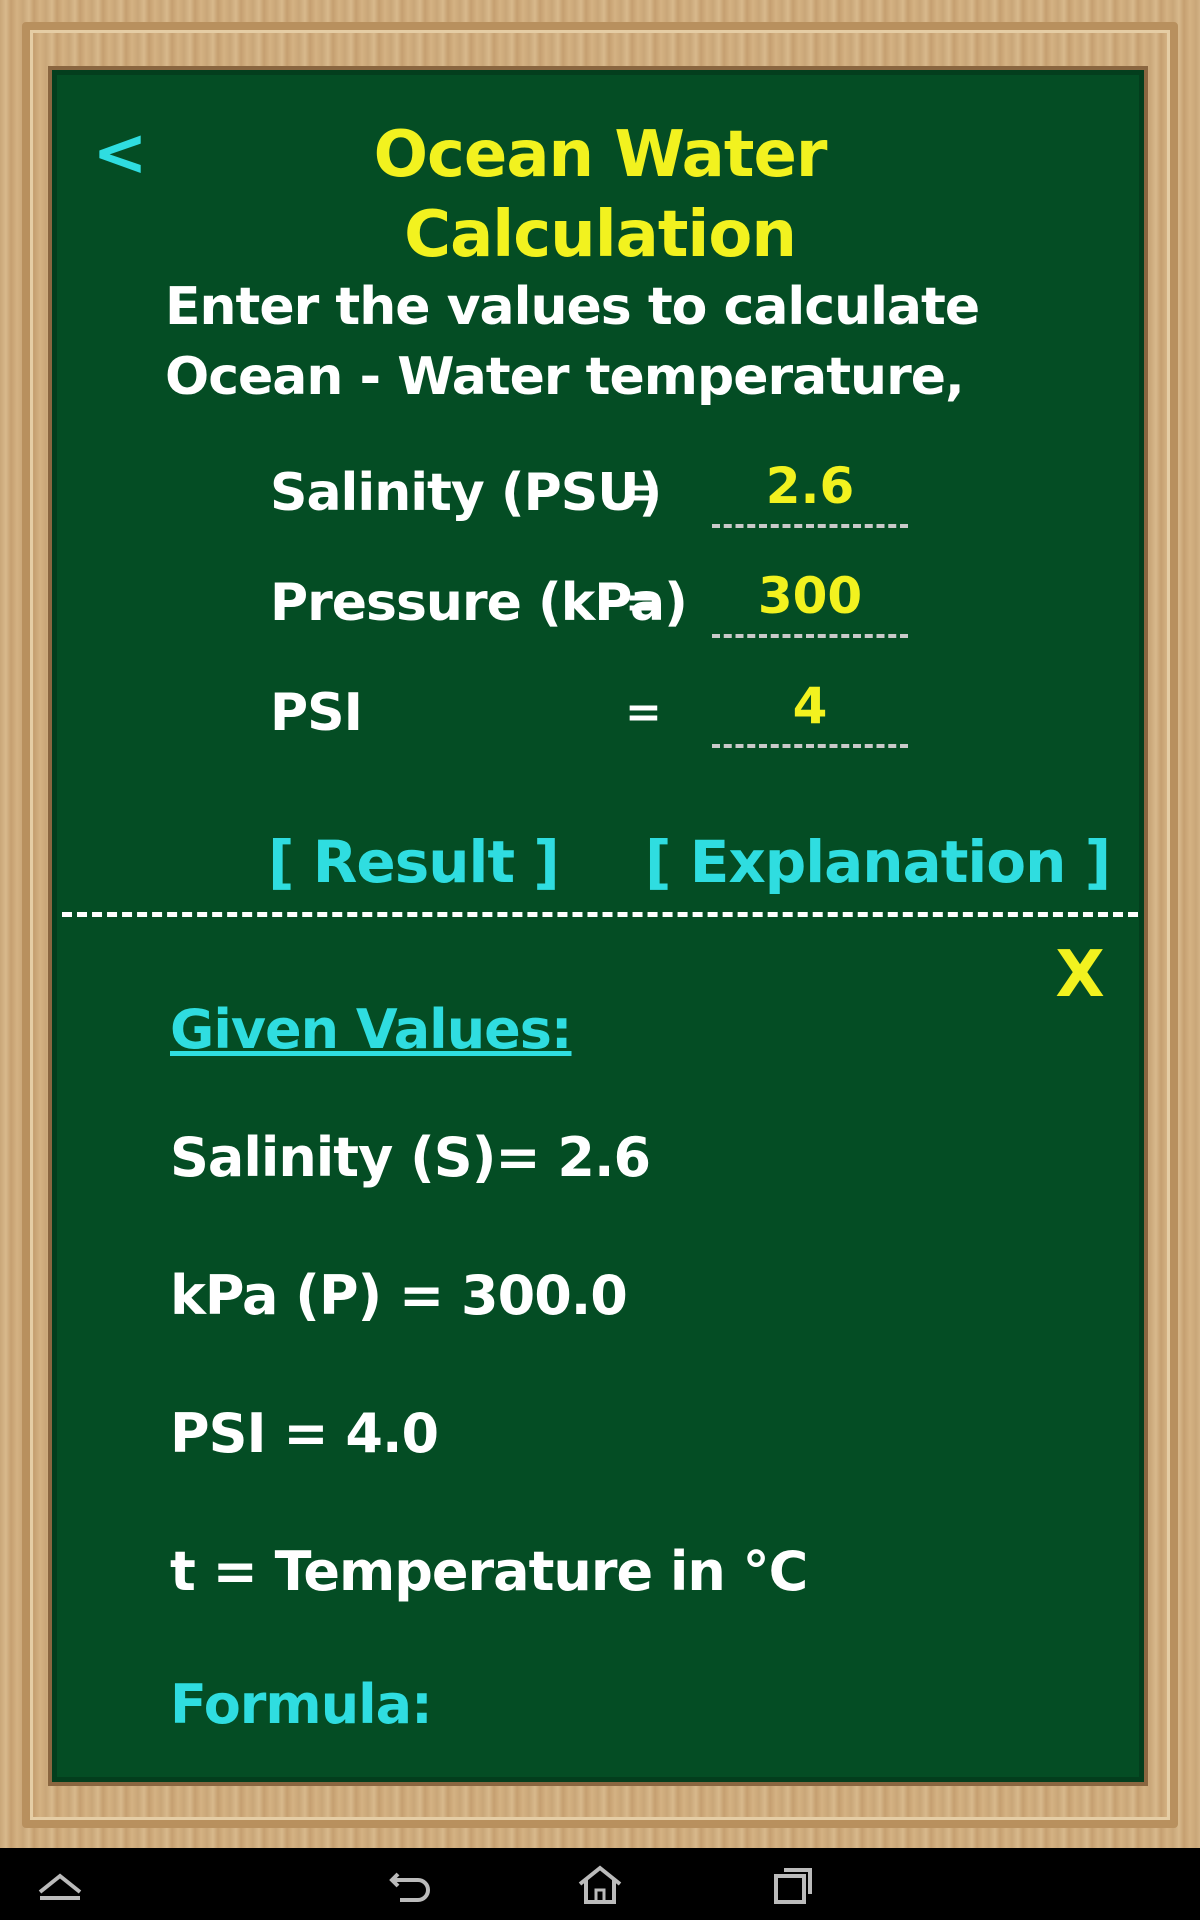 The image size is (1200, 1920). What do you see at coordinates (399, 1295) in the screenshot?
I see `given-pressure: kPa (P) = 300.0` at bounding box center [399, 1295].